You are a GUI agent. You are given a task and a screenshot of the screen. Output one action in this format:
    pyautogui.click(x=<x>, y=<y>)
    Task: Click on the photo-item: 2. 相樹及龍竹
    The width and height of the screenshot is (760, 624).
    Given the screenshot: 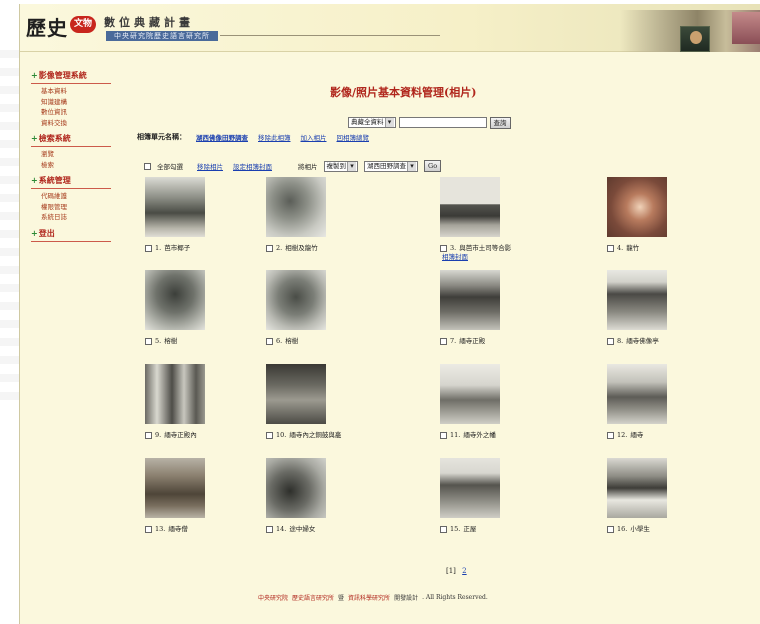 What is the action you would take?
    pyautogui.click(x=326, y=215)
    